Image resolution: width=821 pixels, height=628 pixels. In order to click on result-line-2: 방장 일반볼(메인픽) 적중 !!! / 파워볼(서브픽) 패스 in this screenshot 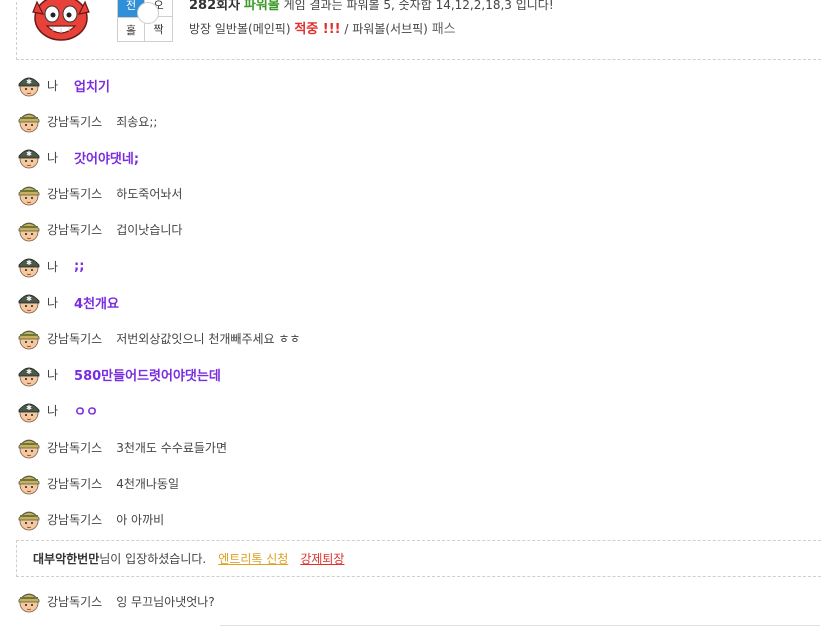, I will do `click(322, 27)`.